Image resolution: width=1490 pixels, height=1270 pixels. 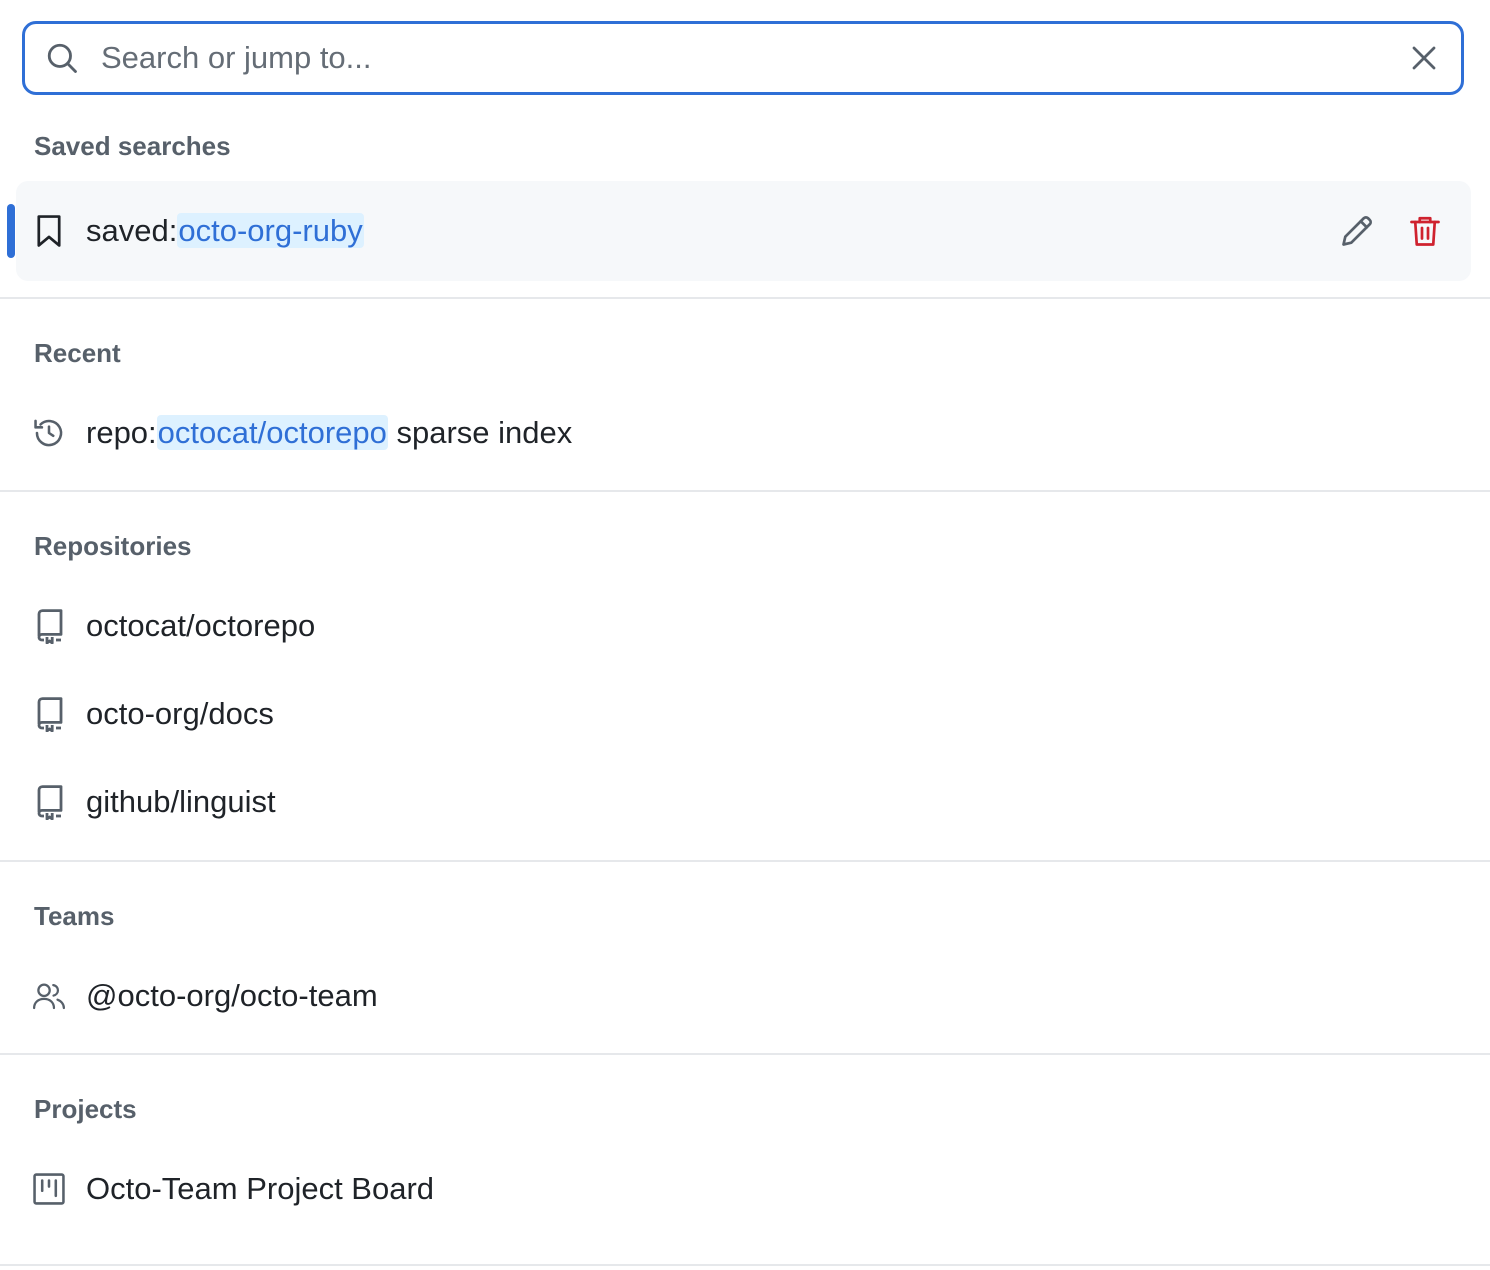 I want to click on search-field, so click(x=743, y=58).